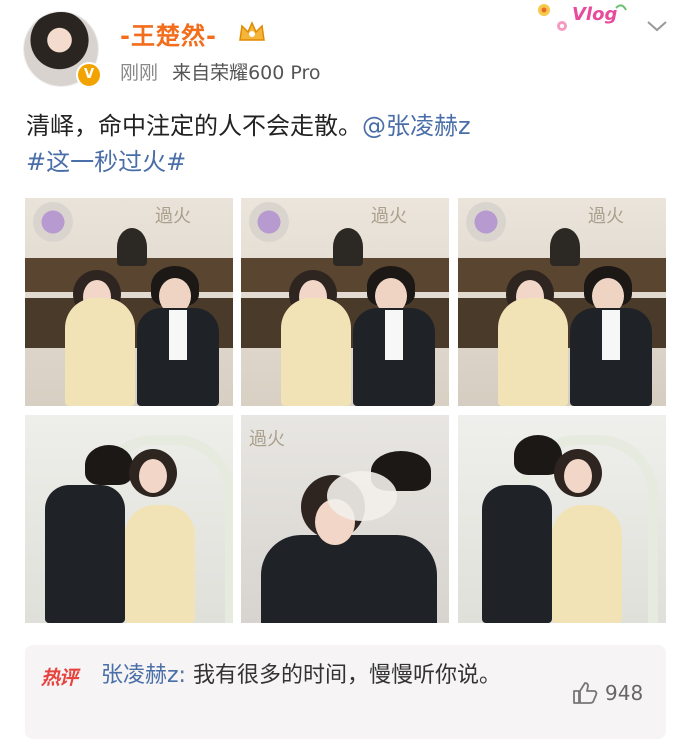 Image resolution: width=690 pixels, height=755 pixels. I want to click on like-count: 948, so click(624, 693).